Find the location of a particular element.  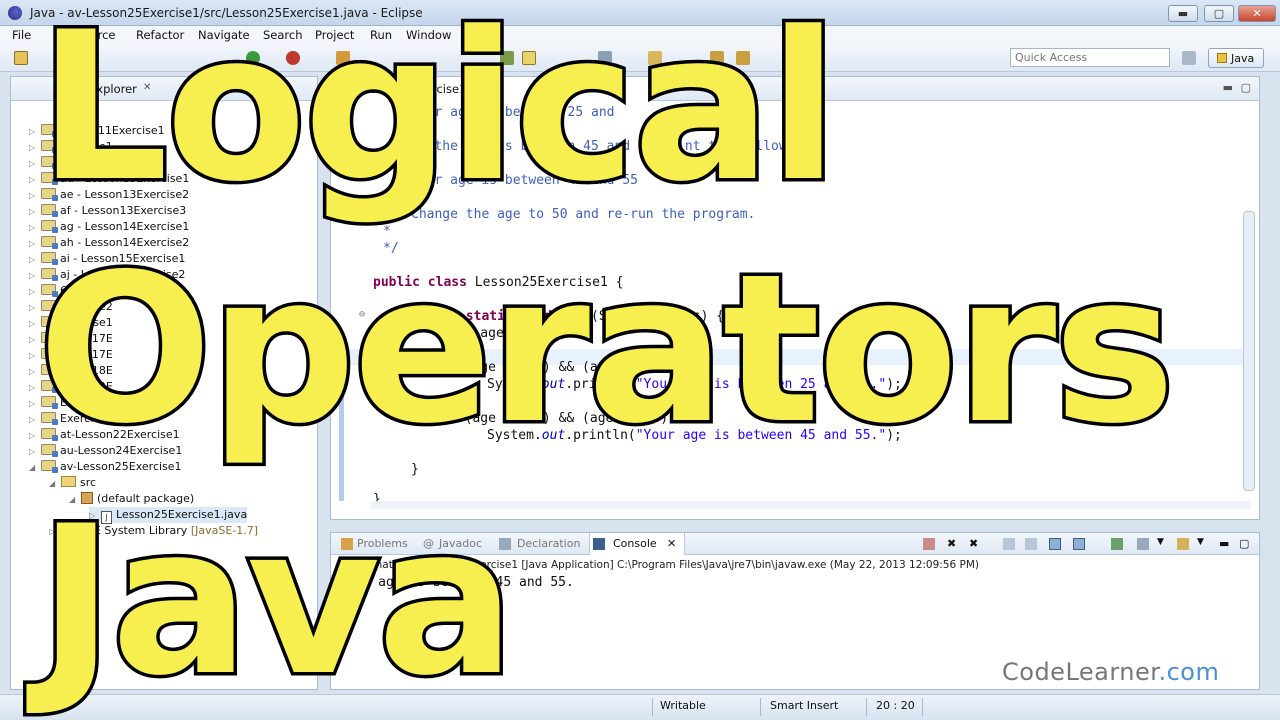

display-console-icon is located at coordinates (1143, 544).